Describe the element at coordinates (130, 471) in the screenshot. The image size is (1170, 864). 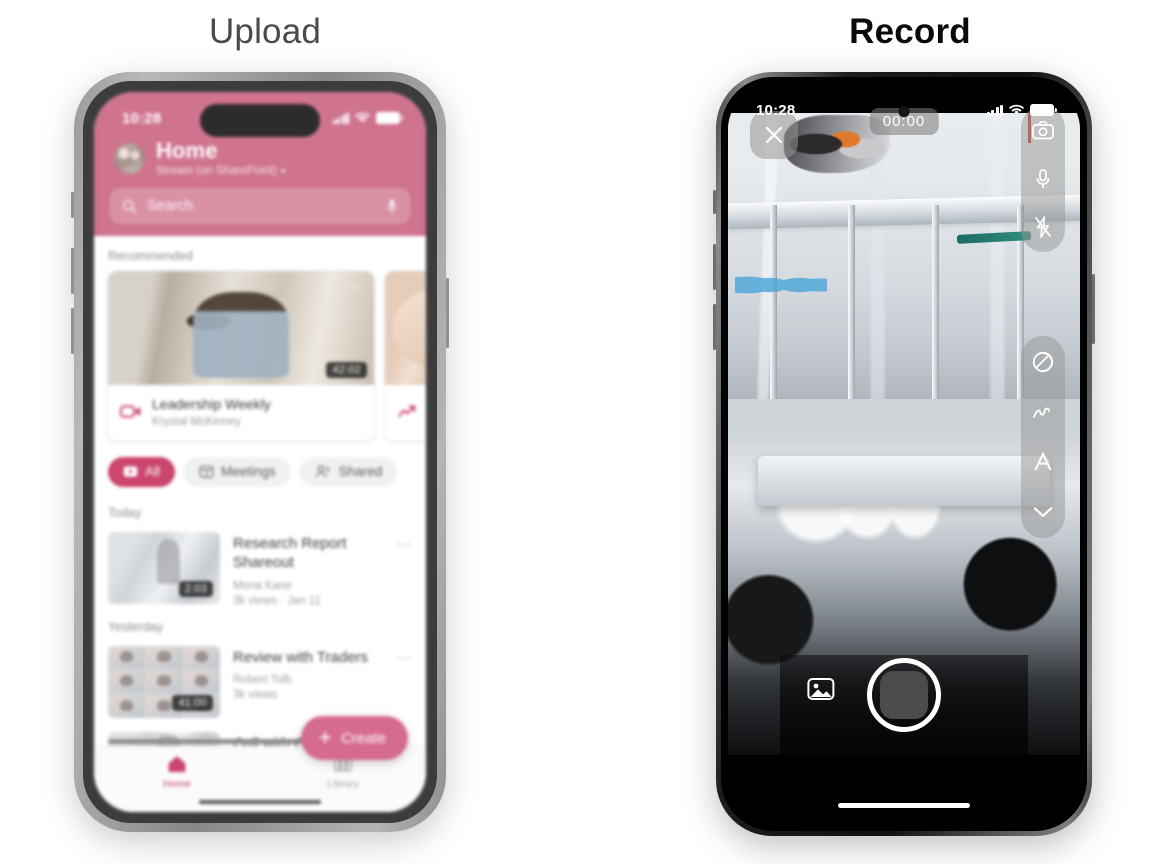
I see `play-icon` at that location.